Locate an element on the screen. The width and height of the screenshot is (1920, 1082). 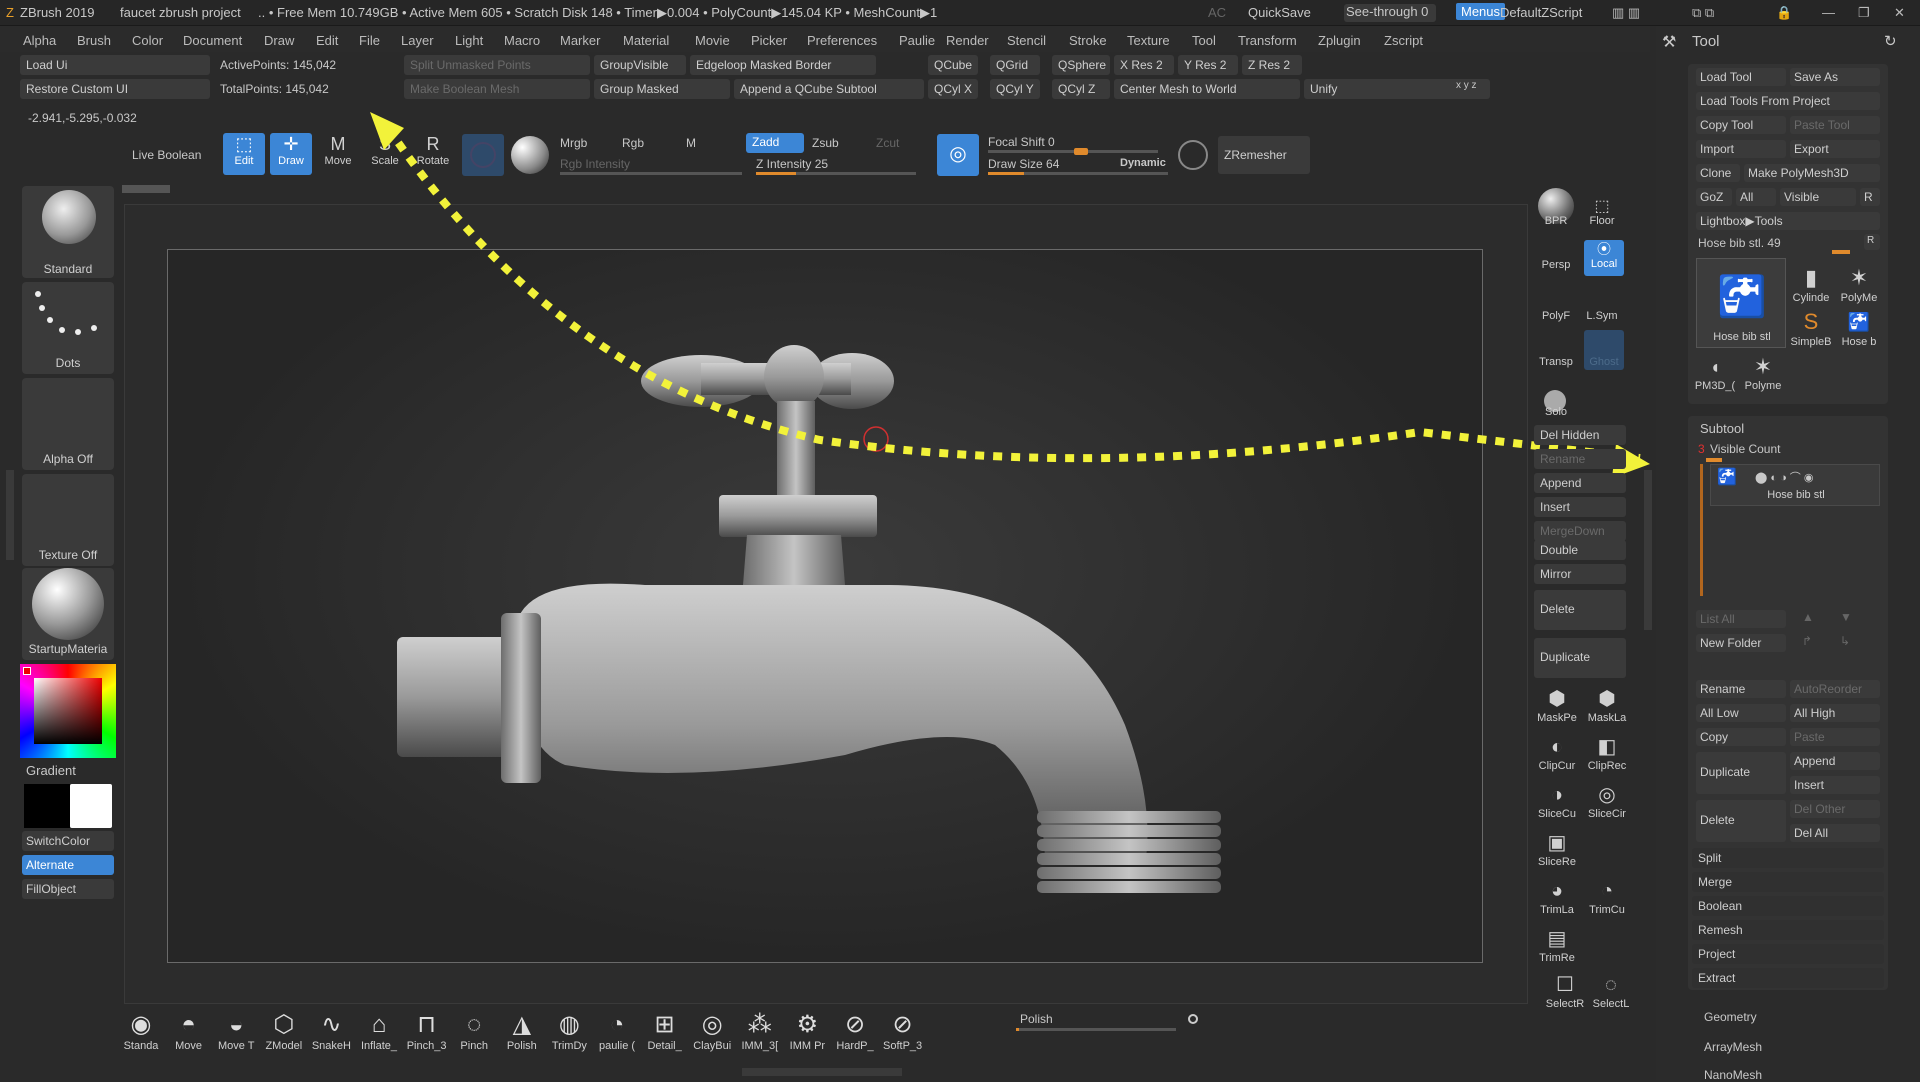
split-section: Split is located at coordinates (1788, 858).